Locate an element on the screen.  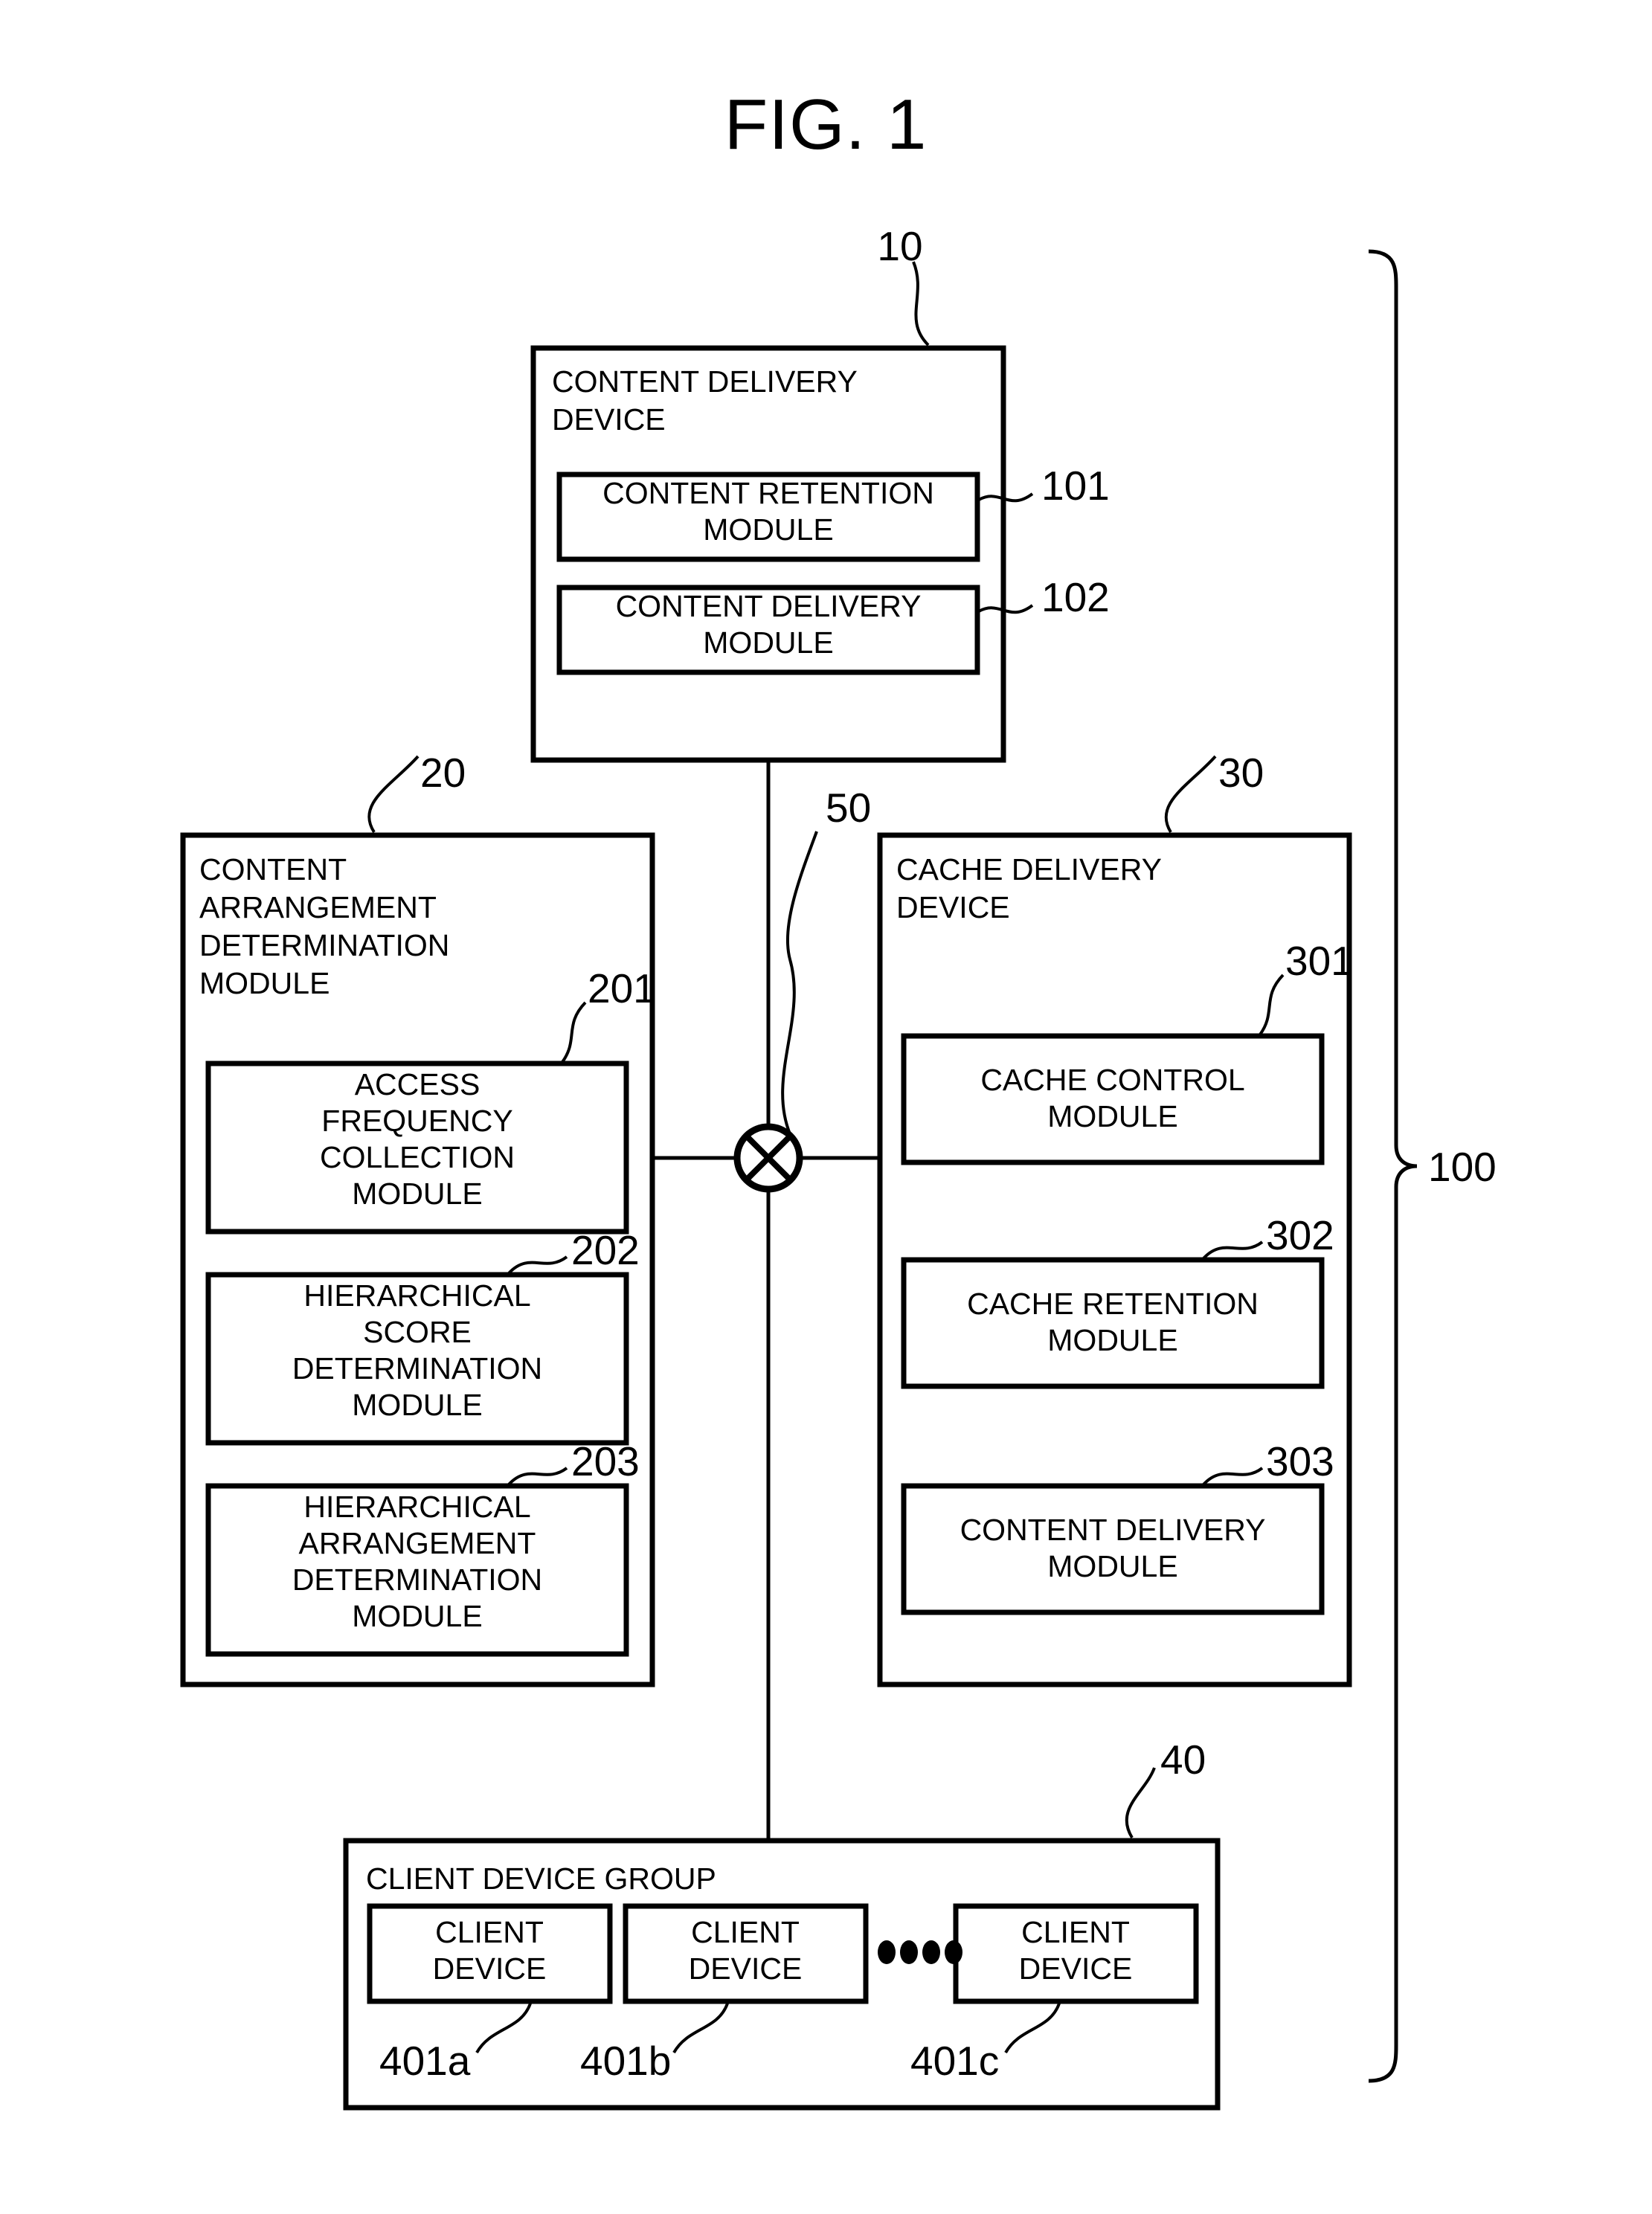
ref-number-201: 201 is located at coordinates (622, 988).